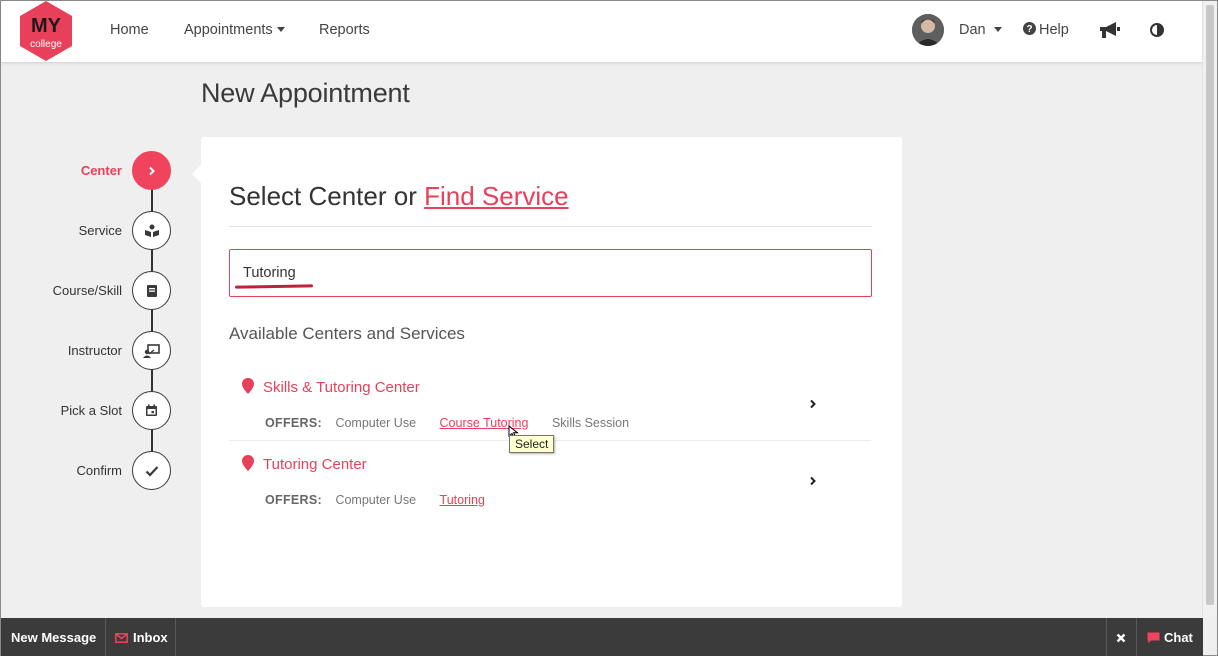  I want to click on card-title: Select Center or Find Service, so click(399, 196).